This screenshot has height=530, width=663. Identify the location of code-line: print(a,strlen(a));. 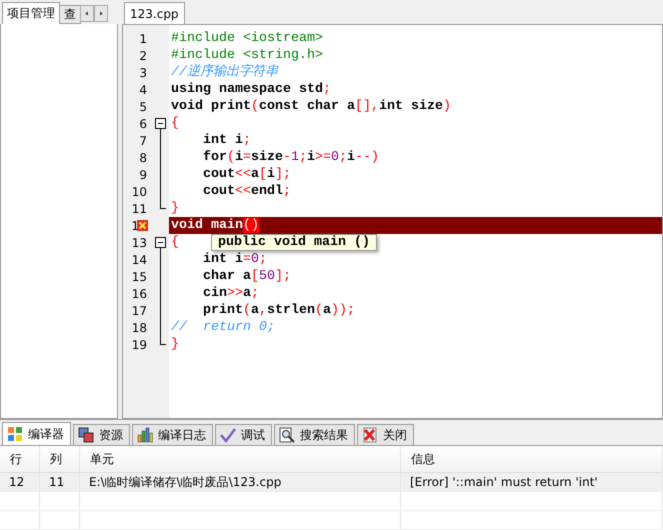
(278, 310).